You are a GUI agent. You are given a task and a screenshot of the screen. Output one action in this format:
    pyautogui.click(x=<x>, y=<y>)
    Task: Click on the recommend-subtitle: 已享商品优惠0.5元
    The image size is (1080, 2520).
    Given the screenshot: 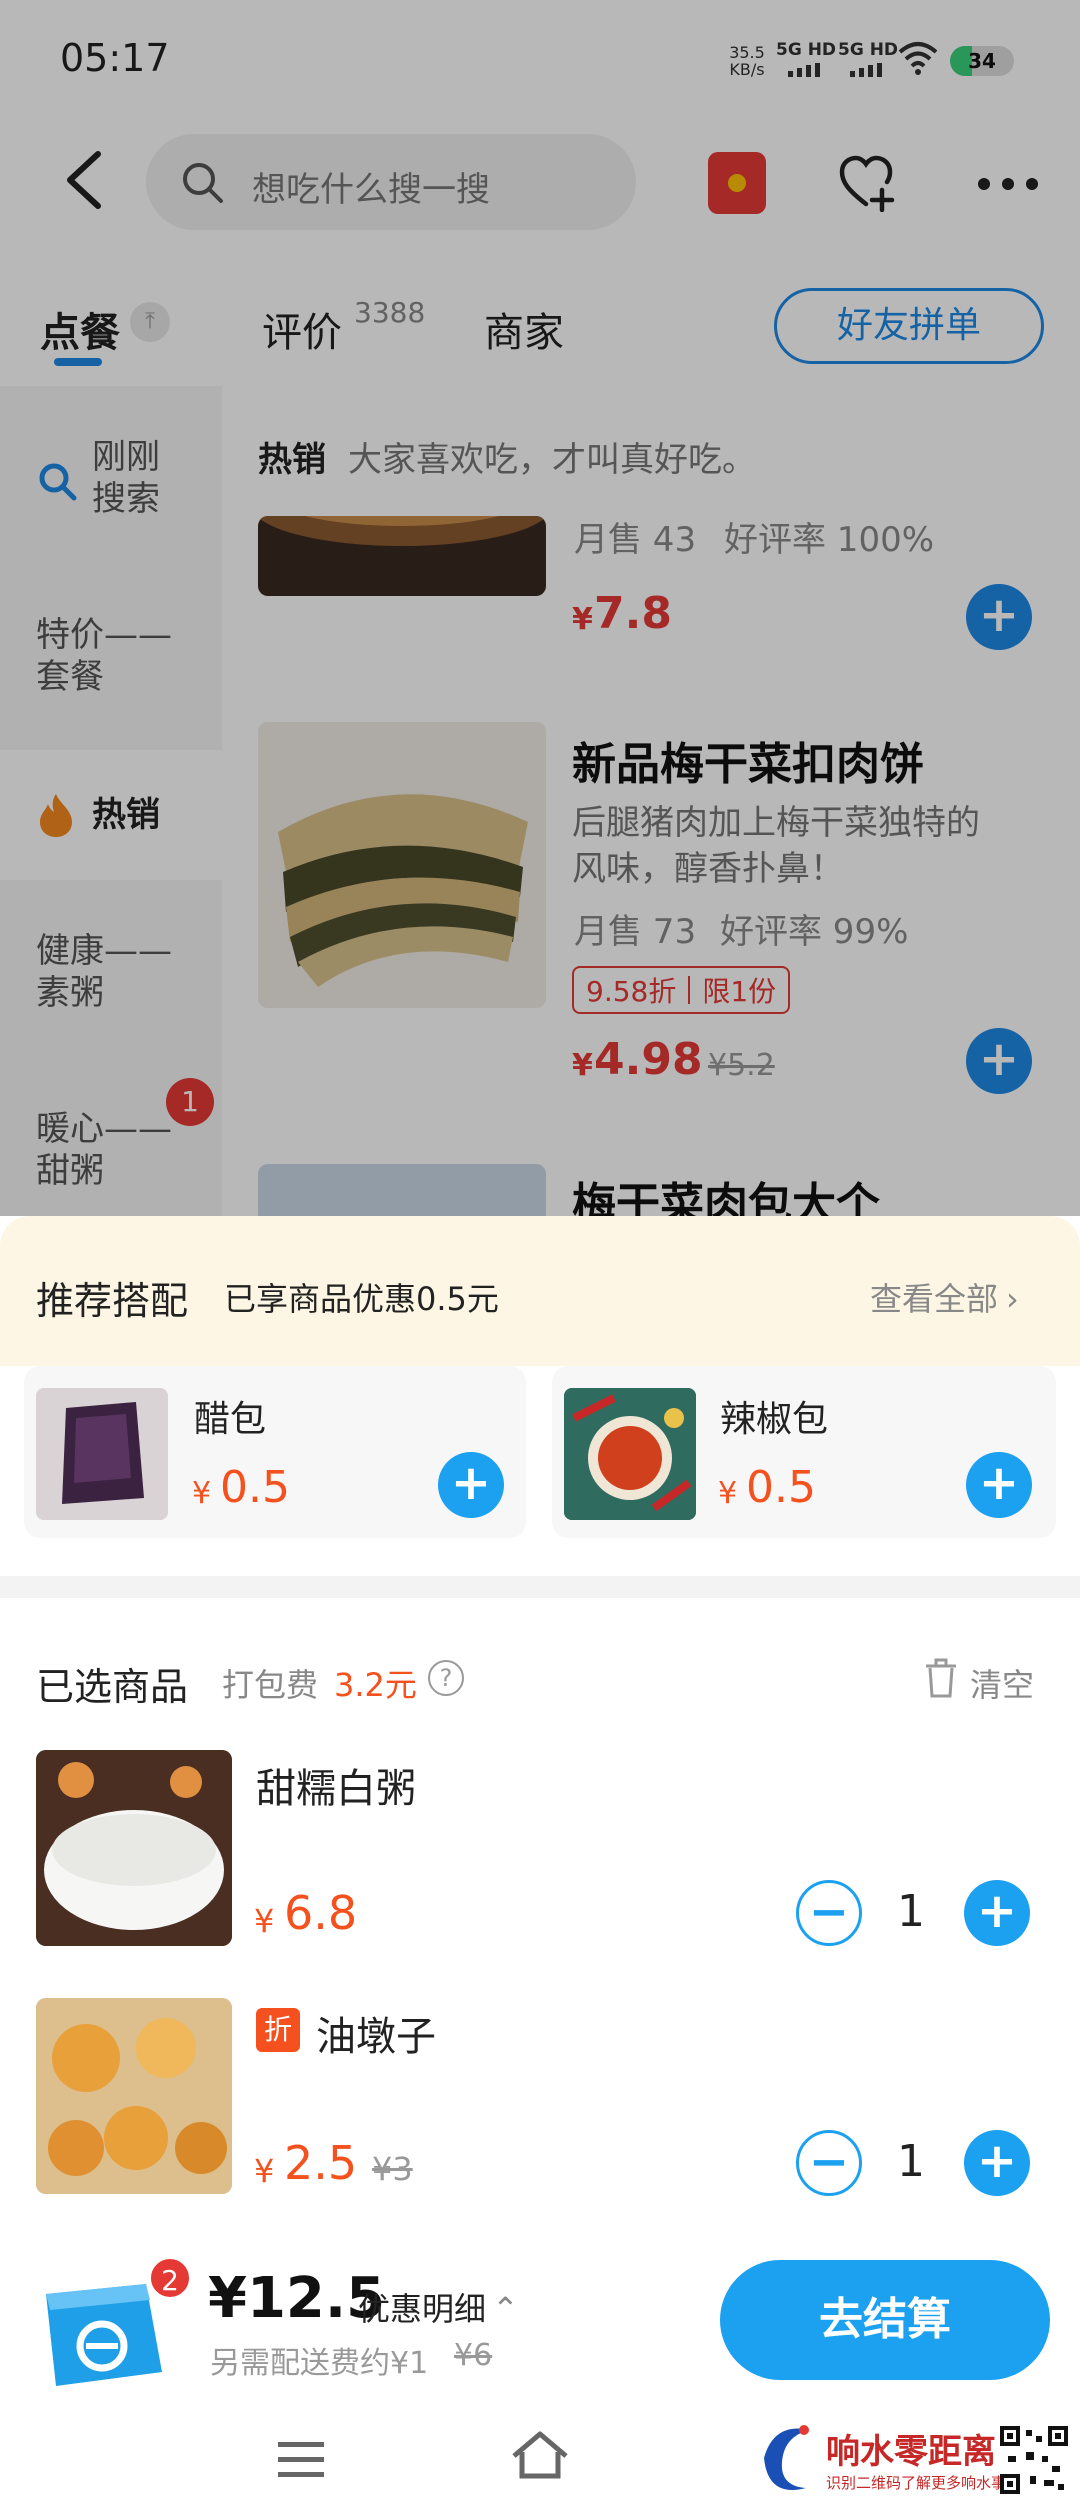 What is the action you would take?
    pyautogui.click(x=361, y=1299)
    